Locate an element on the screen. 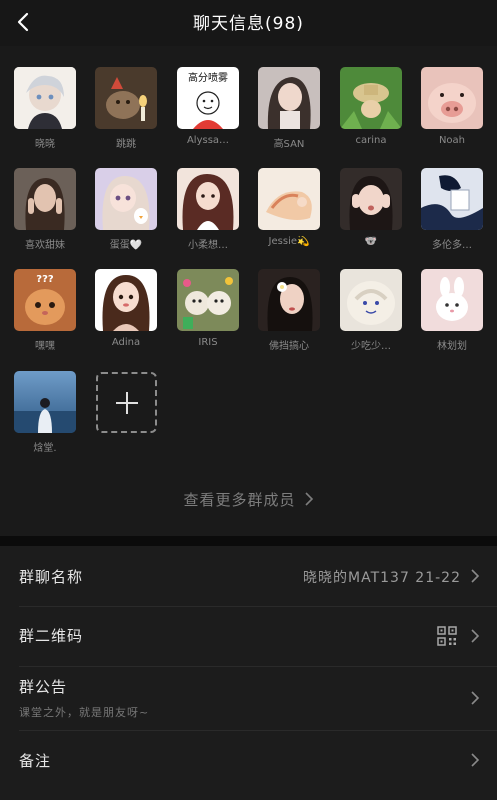 The width and height of the screenshot is (497, 800). member-name: Jessie💫 is located at coordinates (289, 241).